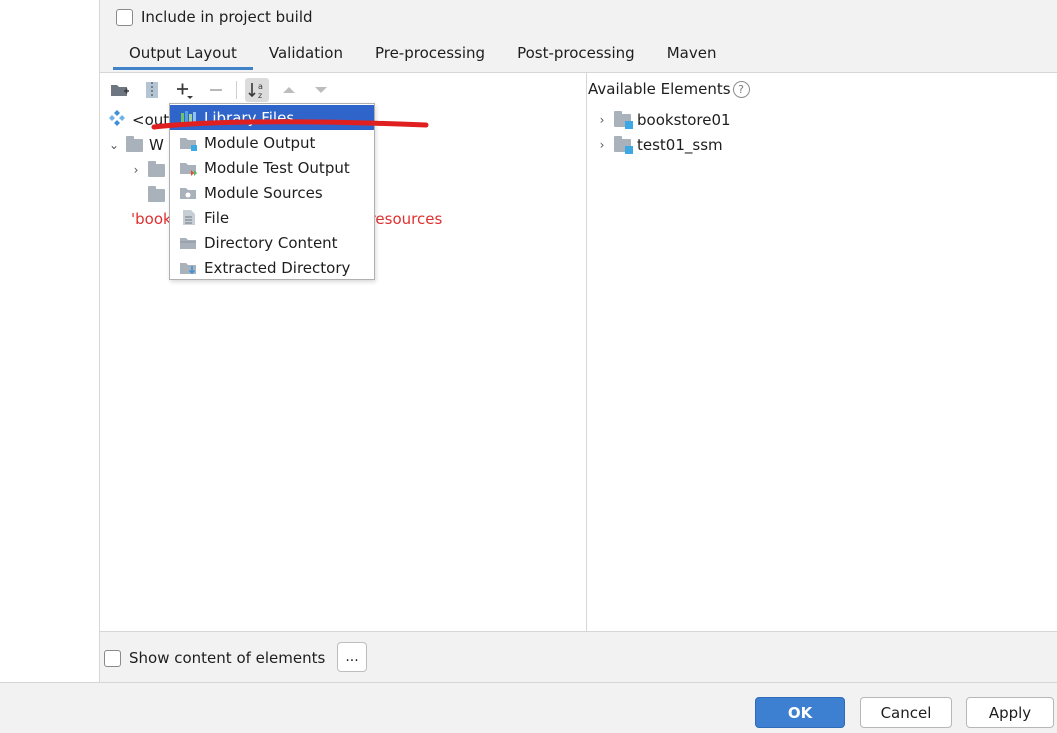  I want to click on left-sidebar, so click(50, 341).